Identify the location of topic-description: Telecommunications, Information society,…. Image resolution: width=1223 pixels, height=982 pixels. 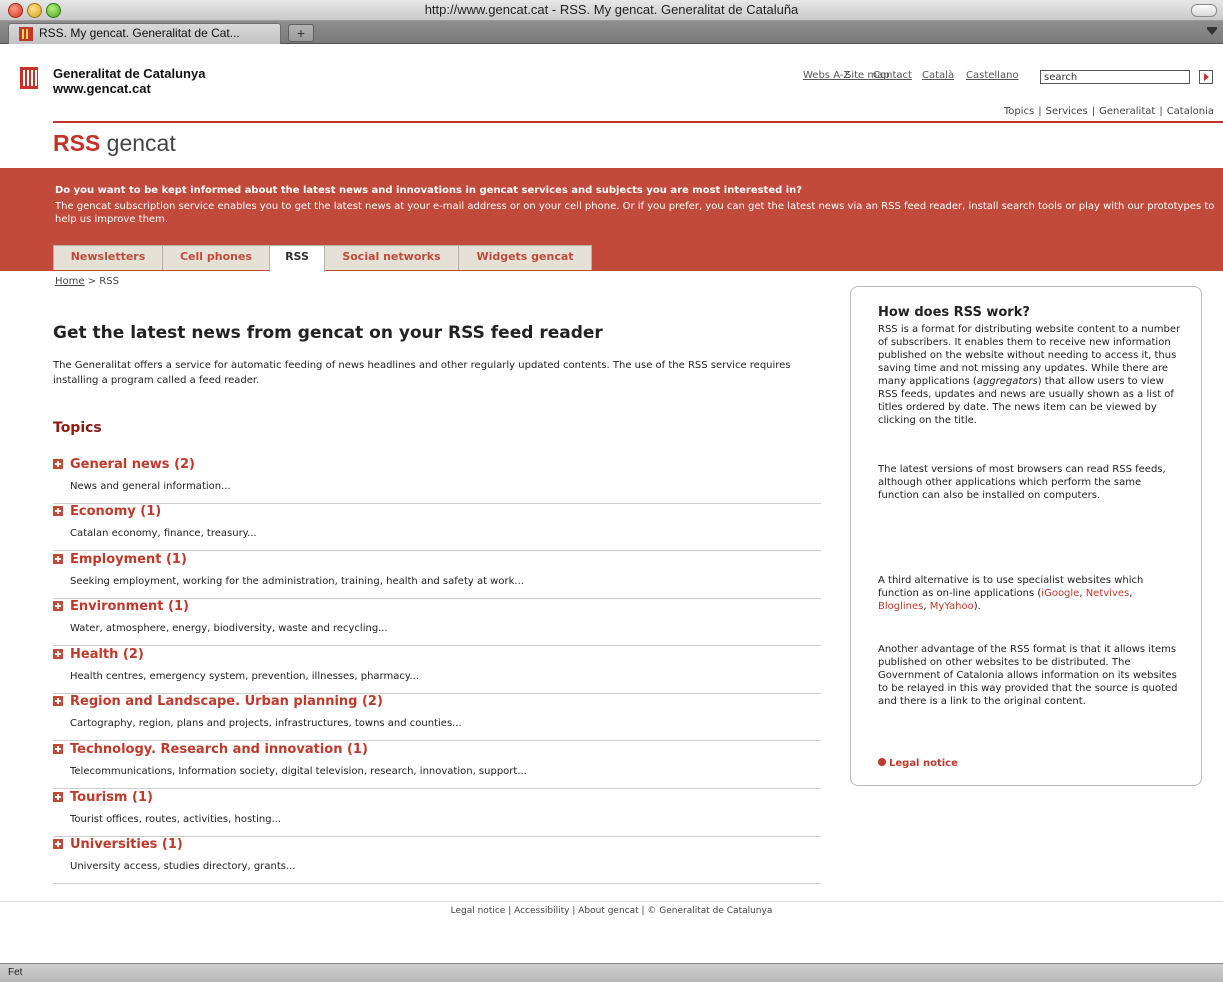
(298, 771).